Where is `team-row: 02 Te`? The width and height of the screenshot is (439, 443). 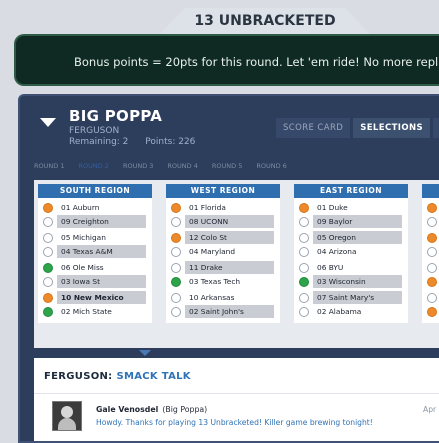 team-row: 02 Te is located at coordinates (432, 311).